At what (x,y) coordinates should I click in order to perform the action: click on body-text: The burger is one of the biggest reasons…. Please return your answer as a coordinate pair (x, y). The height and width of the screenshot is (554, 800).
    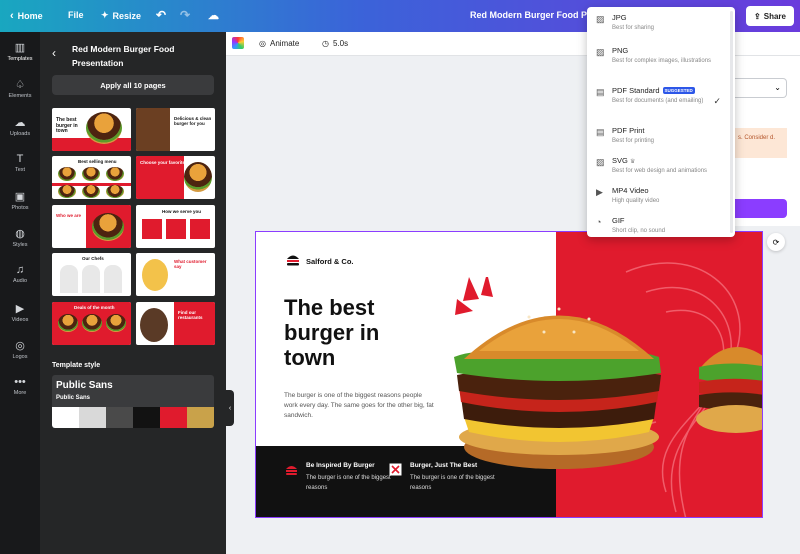
    Looking at the image, I should click on (359, 405).